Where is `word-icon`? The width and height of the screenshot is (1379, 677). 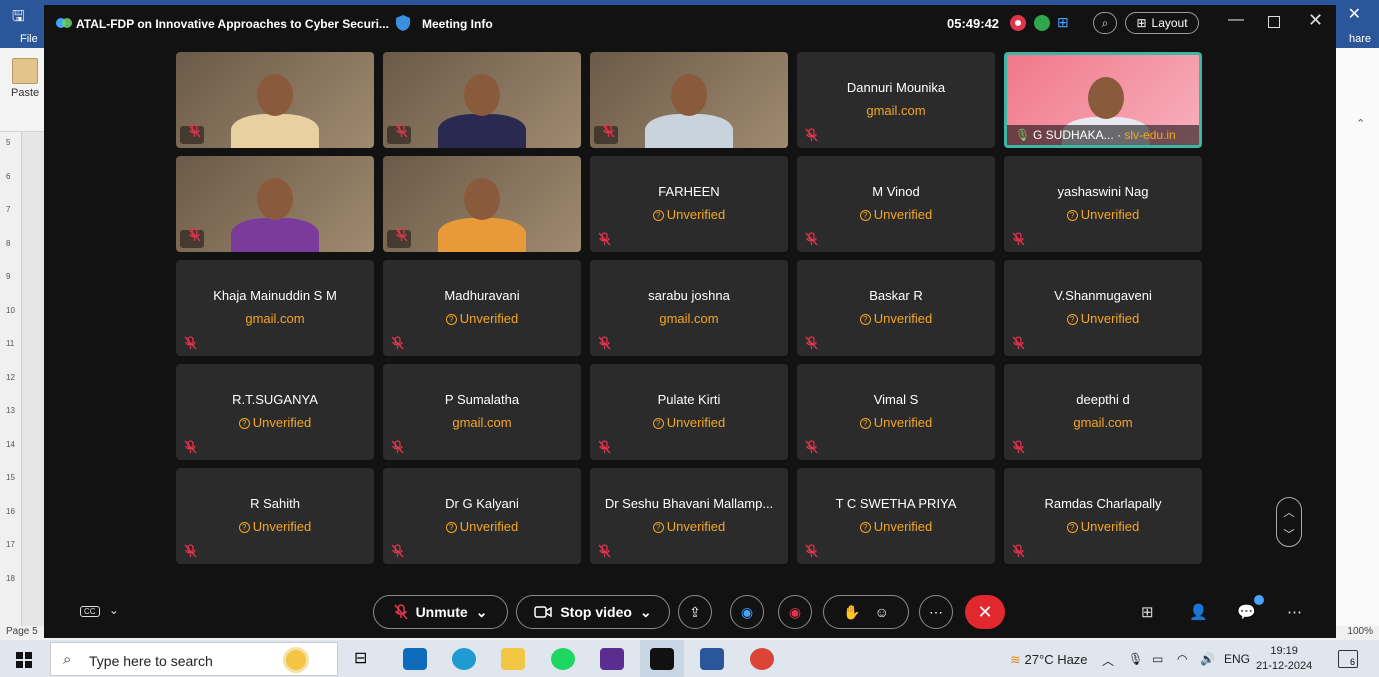
word-icon is located at coordinates (712, 659).